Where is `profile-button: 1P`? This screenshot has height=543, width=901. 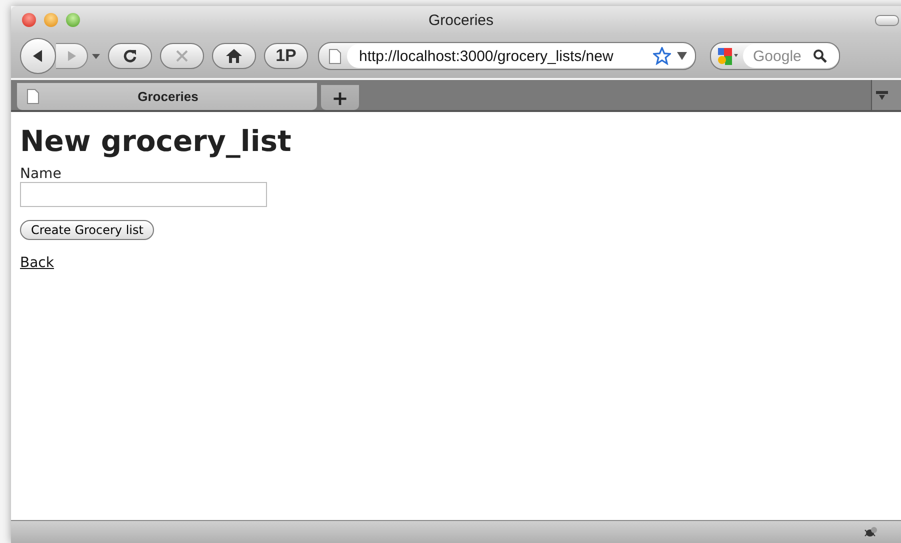
profile-button: 1P is located at coordinates (286, 56).